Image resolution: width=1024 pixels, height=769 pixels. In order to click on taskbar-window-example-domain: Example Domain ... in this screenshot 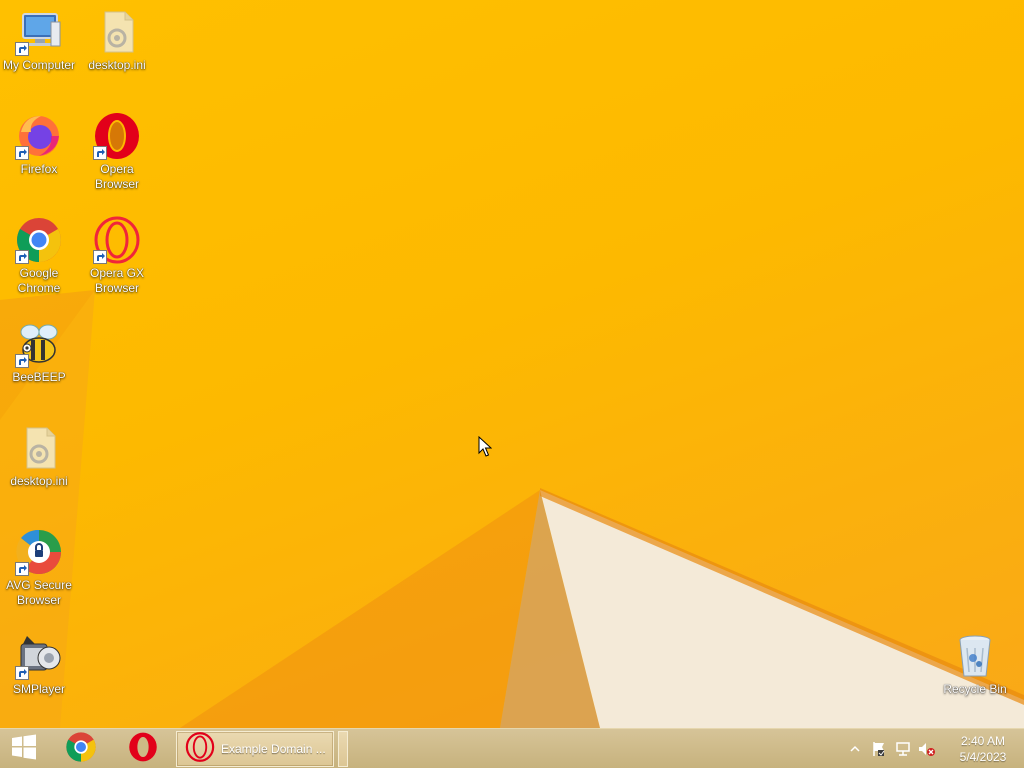, I will do `click(255, 749)`.